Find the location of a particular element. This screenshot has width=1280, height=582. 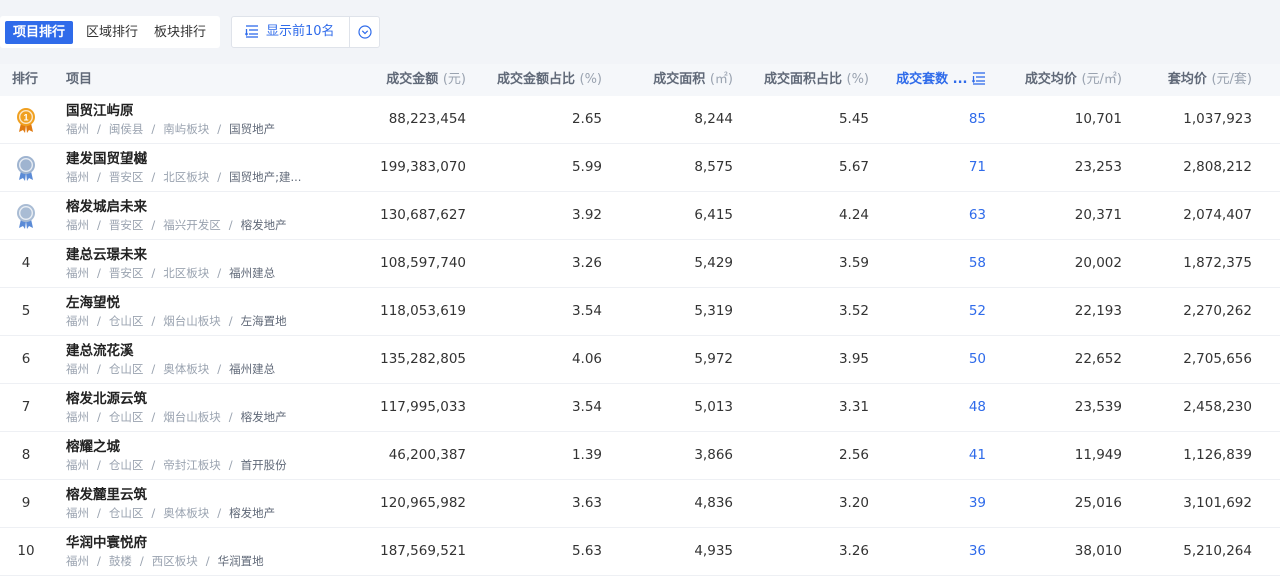

project-location: 福州 / 仓山区 / 烟台山板块 / 左海置地 is located at coordinates (186, 321).